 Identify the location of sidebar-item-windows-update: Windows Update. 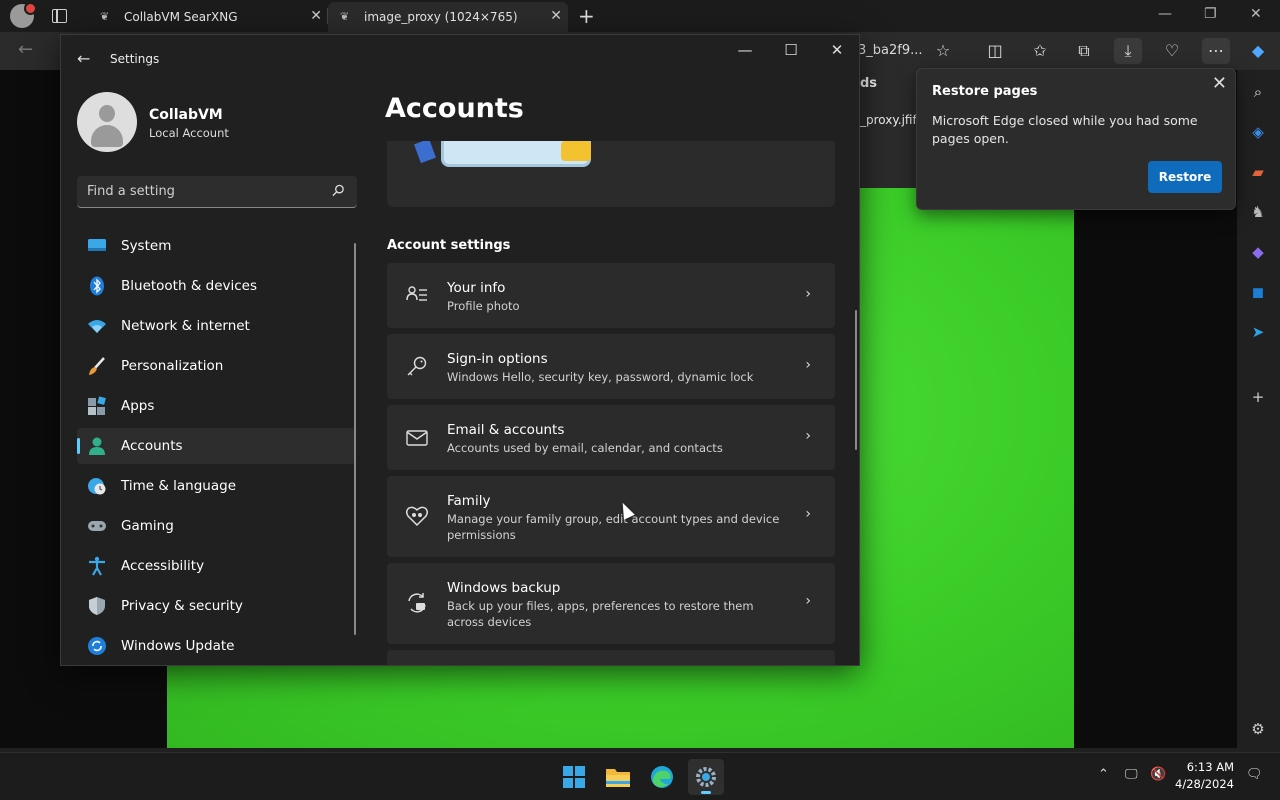
(216, 646).